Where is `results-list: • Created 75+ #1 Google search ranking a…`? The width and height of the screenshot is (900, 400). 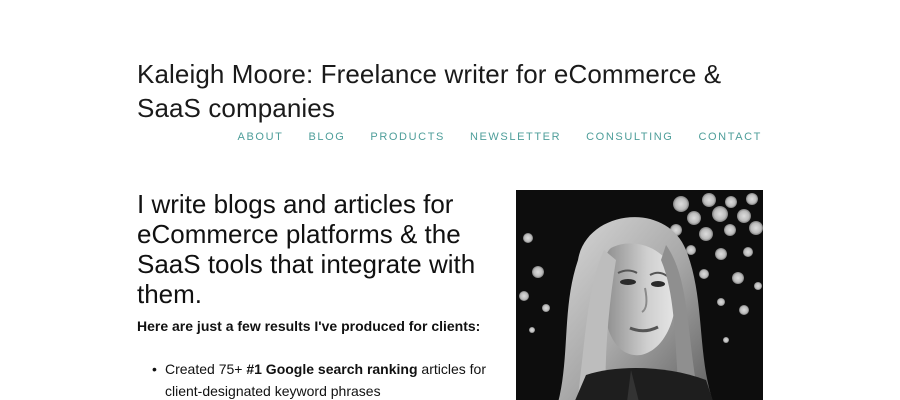
results-list: • Created 75+ #1 Google search ranking a… is located at coordinates (312, 379).